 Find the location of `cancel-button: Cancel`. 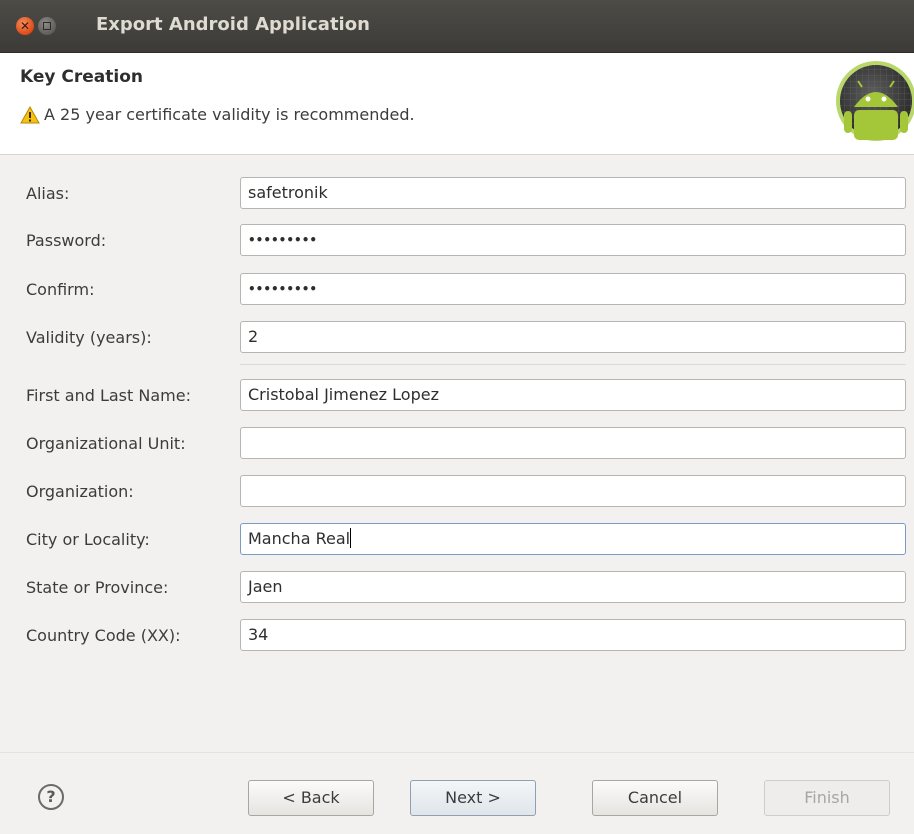

cancel-button: Cancel is located at coordinates (655, 798).